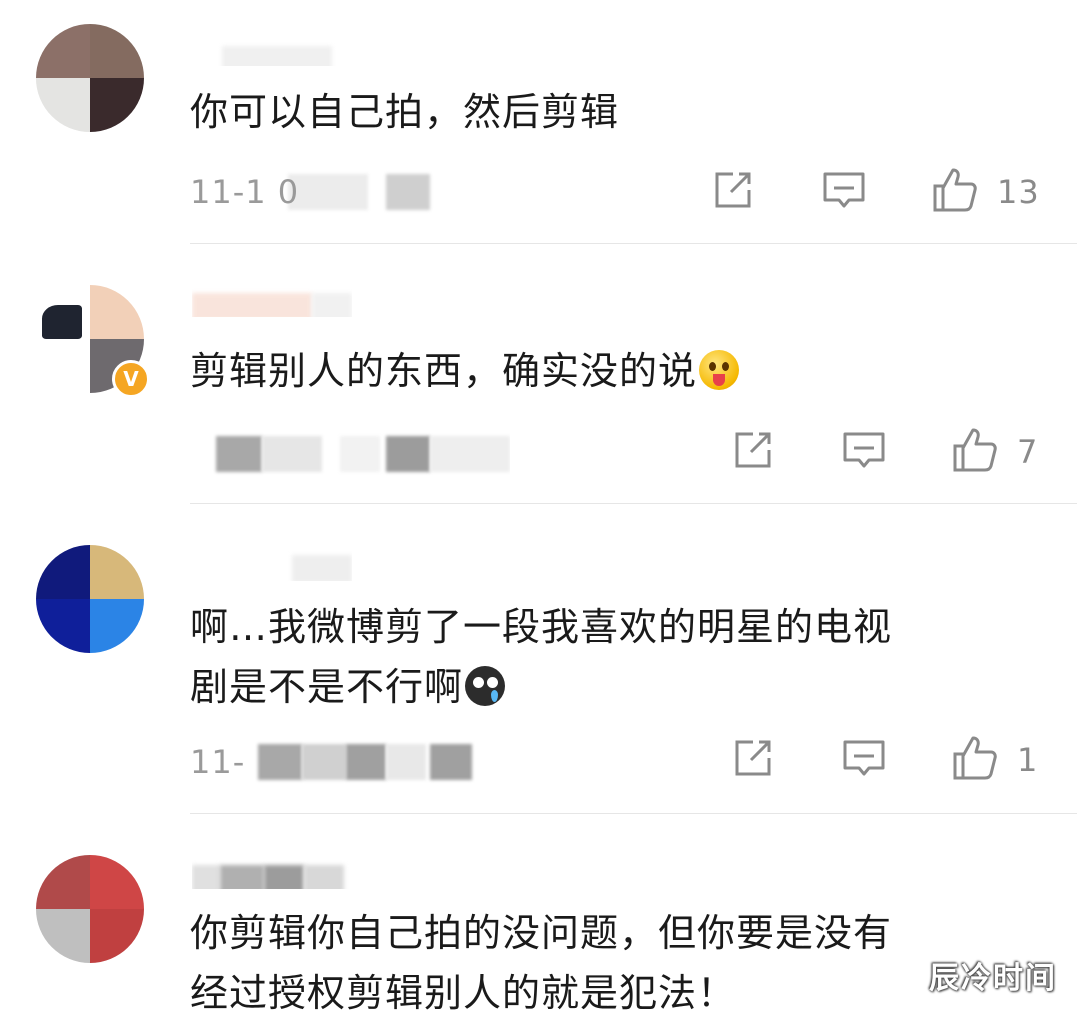 This screenshot has width=1077, height=1023. I want to click on comment-text-line: 经过授权剪辑别人的就是犯法！, so click(463, 993).